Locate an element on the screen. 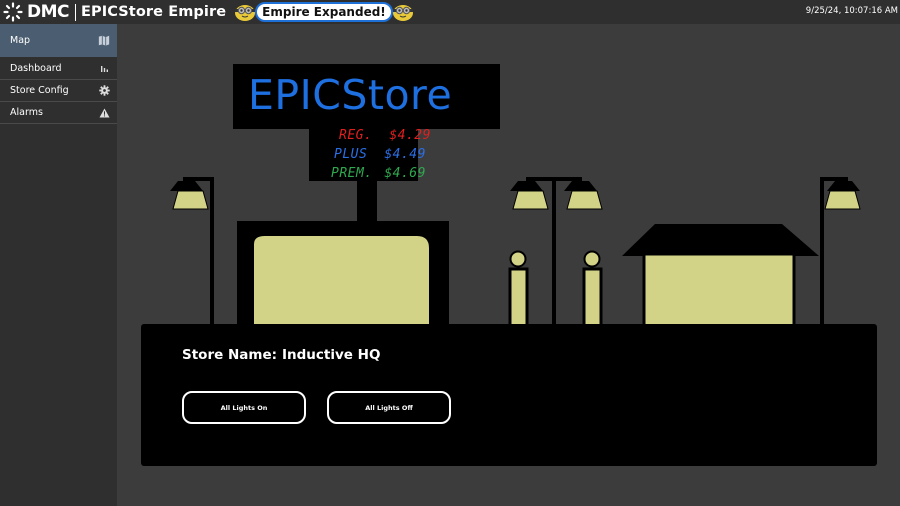 The width and height of the screenshot is (900, 506). all-lights-on-button: All Lights On is located at coordinates (244, 407).